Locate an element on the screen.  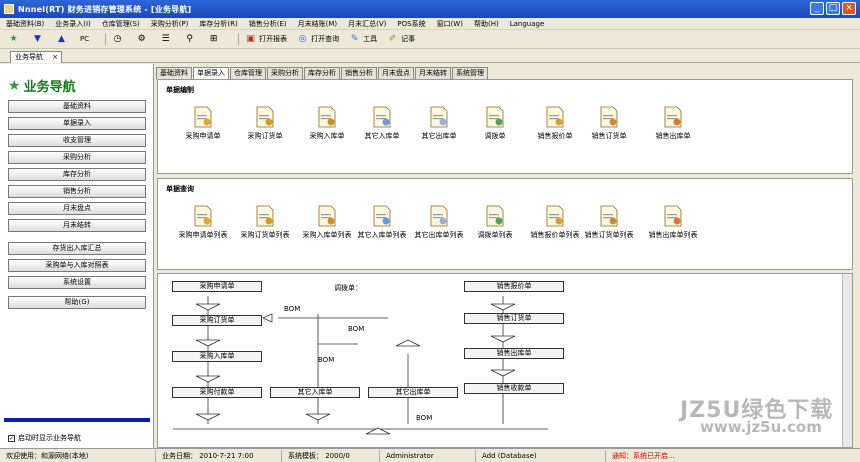
purchase-in-list-button: 采购入库单列表 is located at coordinates (327, 222).